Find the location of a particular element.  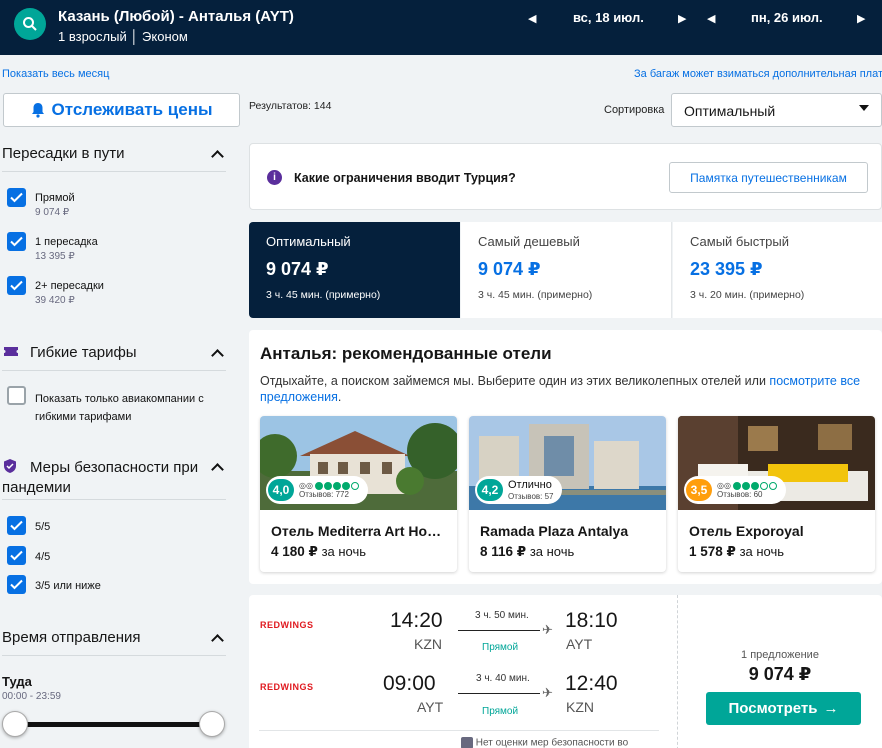

stops-option-label: 2+ пересадки is located at coordinates (69, 286).